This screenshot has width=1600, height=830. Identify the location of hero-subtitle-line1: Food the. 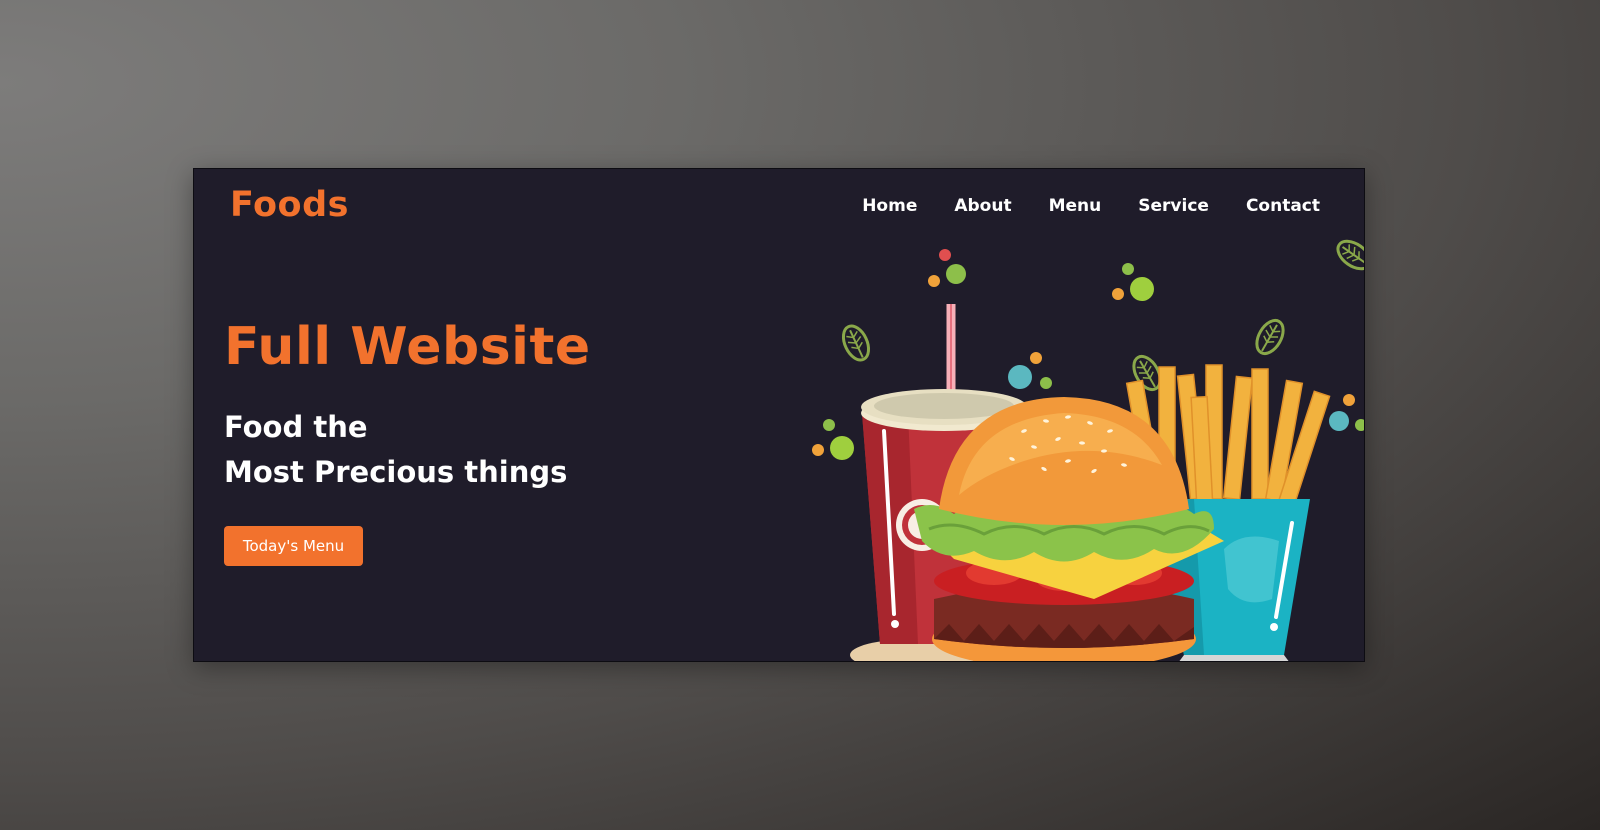
(296, 427).